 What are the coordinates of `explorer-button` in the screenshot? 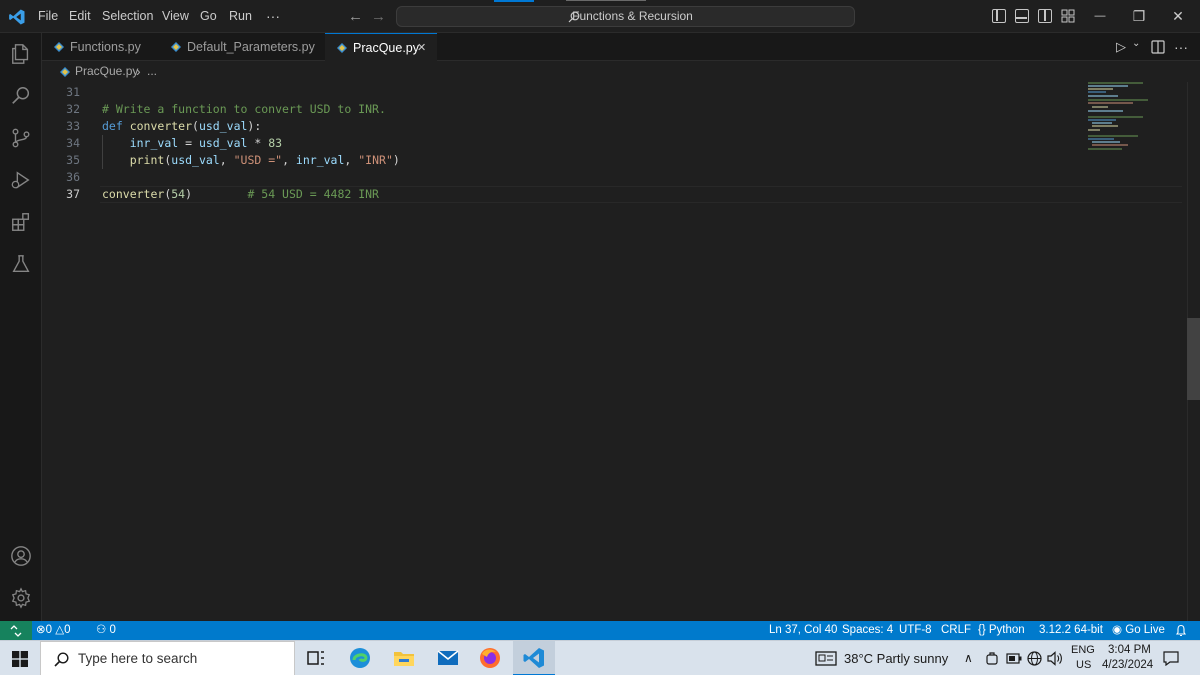 It's located at (21, 54).